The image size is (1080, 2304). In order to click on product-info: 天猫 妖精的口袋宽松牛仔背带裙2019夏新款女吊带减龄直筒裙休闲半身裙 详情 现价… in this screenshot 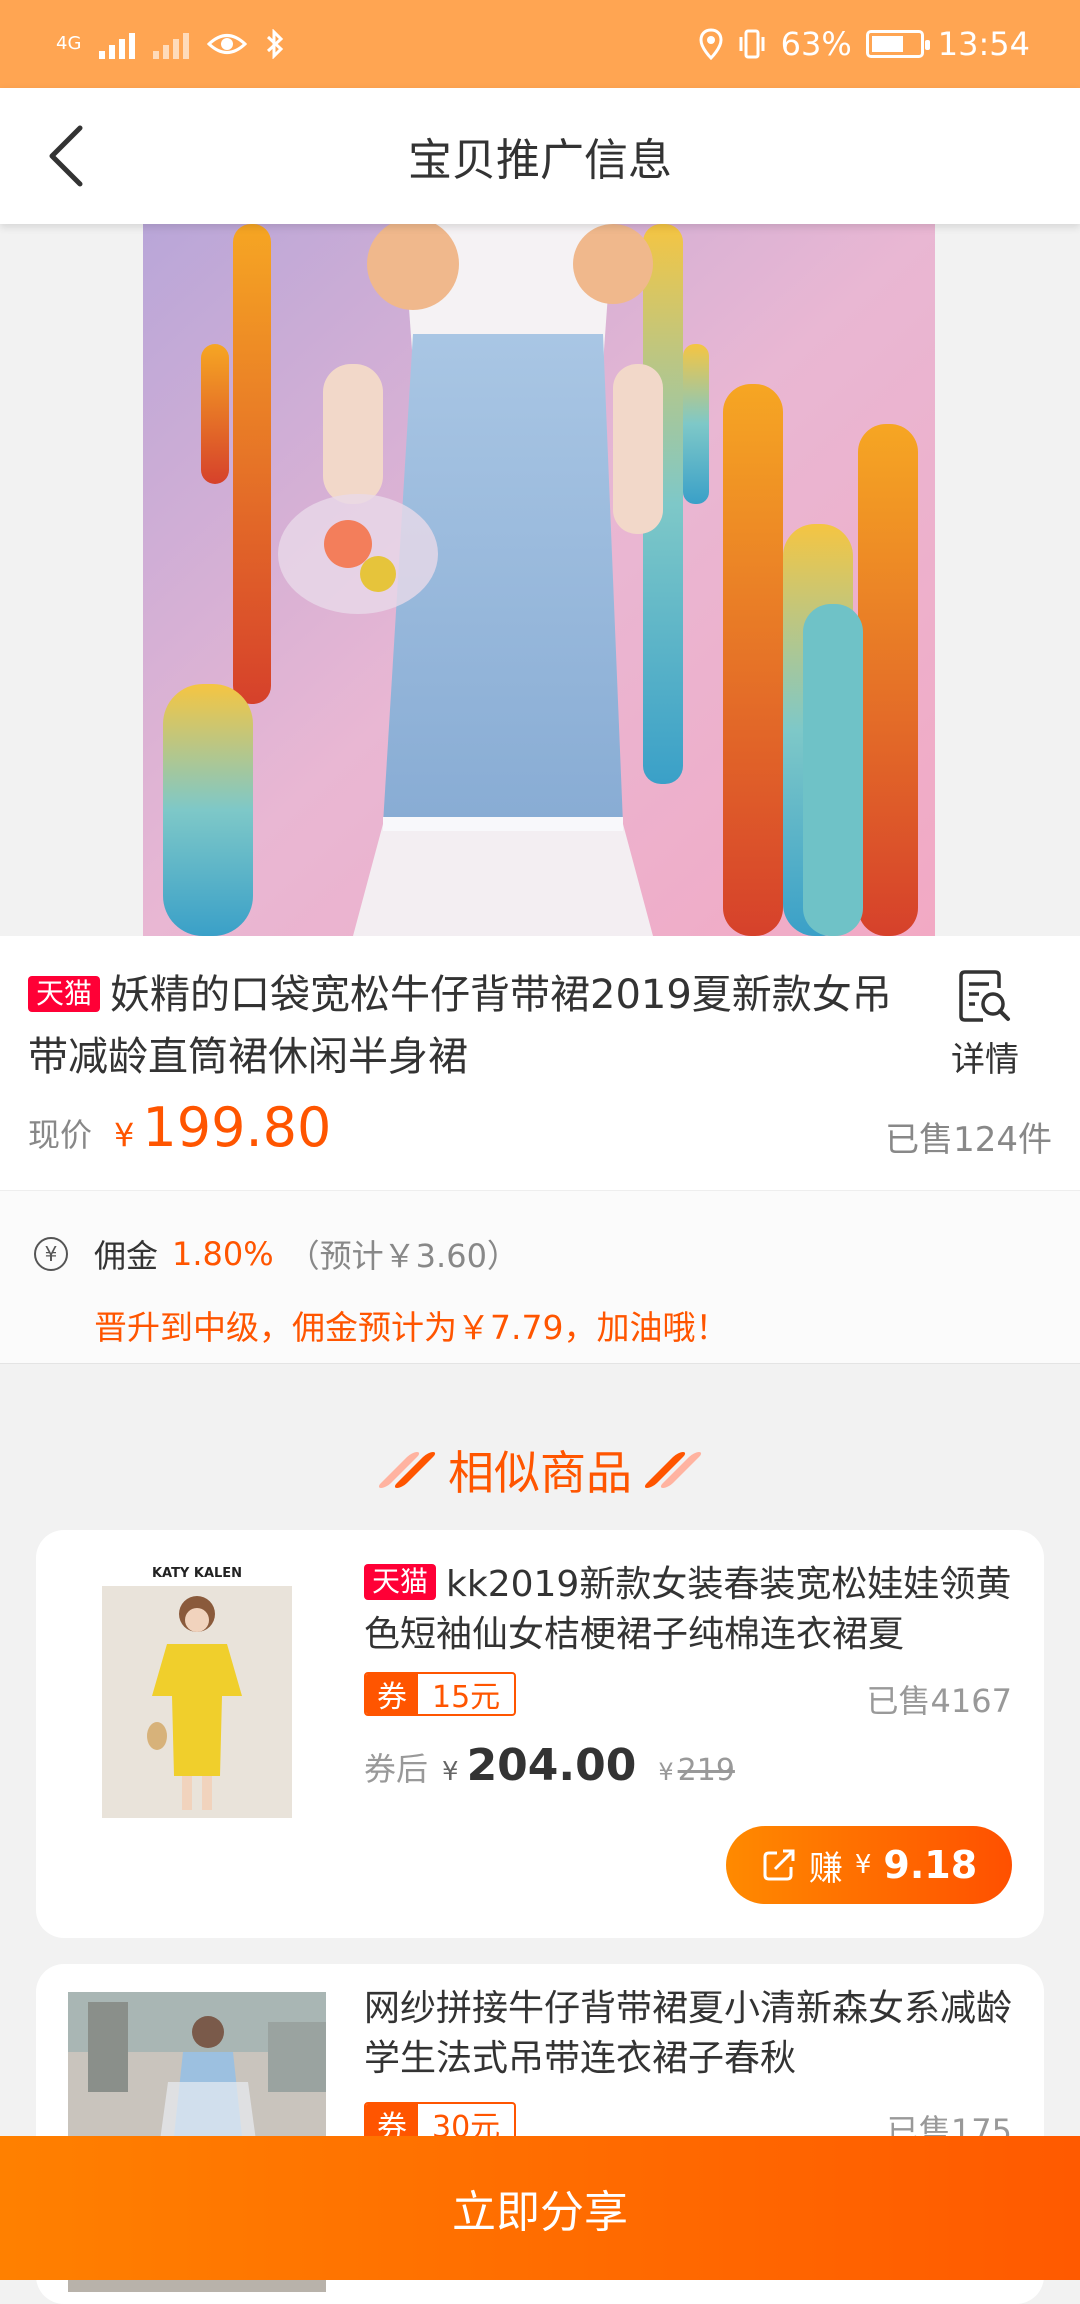, I will do `click(540, 1063)`.